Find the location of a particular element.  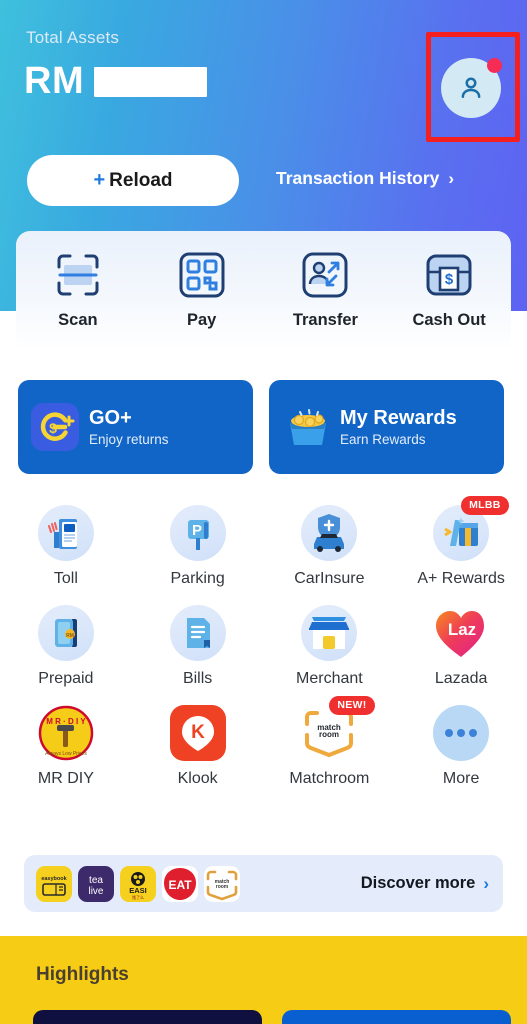

scan-frame-icon is located at coordinates (77, 274).